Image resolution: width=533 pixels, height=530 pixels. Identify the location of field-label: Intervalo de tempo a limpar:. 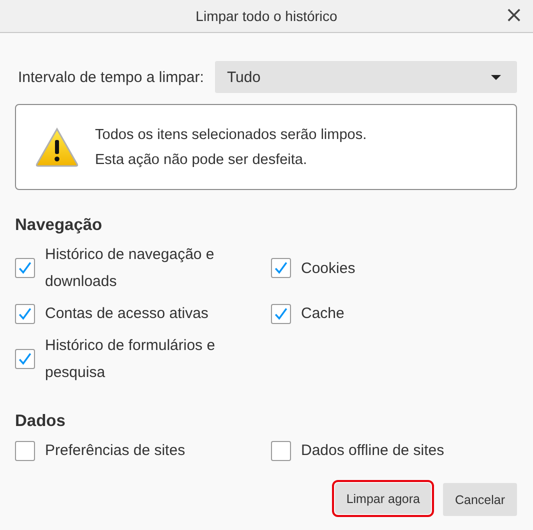
(111, 77).